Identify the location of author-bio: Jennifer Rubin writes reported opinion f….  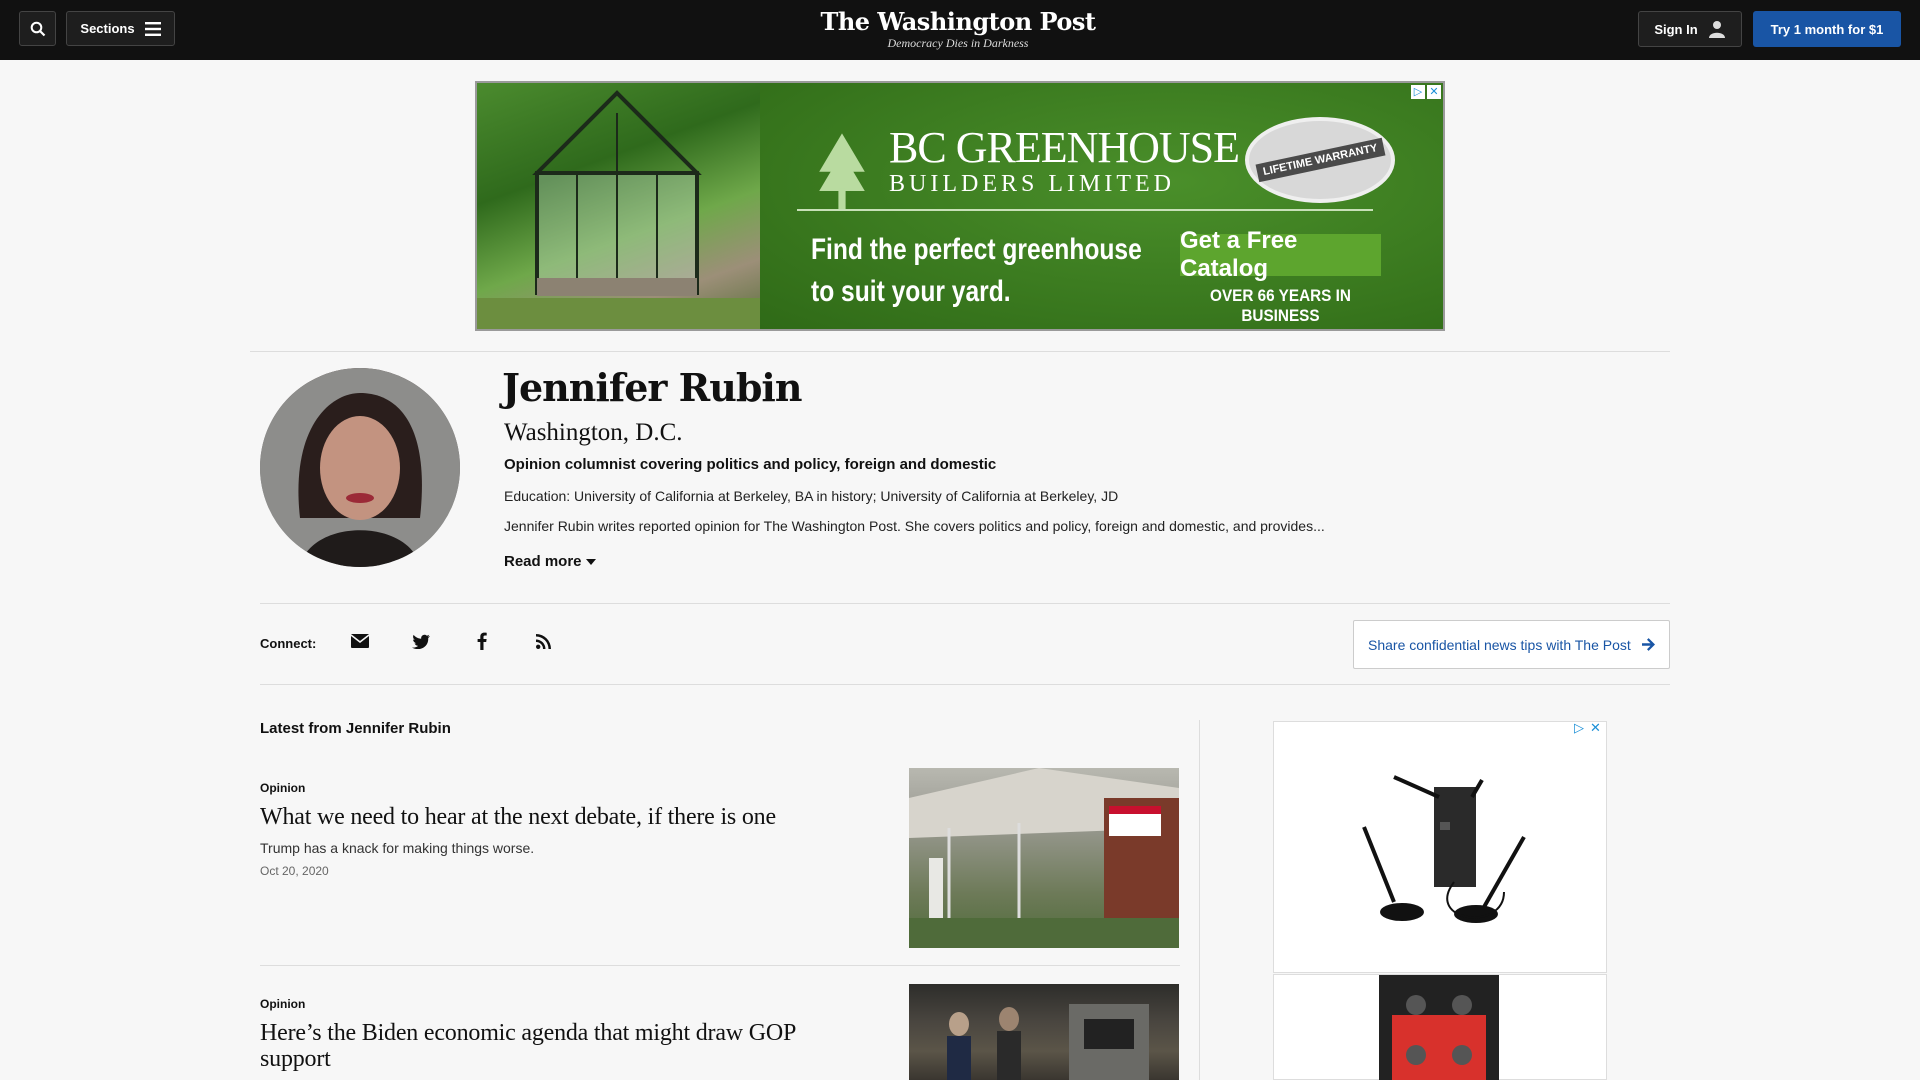
(914, 526).